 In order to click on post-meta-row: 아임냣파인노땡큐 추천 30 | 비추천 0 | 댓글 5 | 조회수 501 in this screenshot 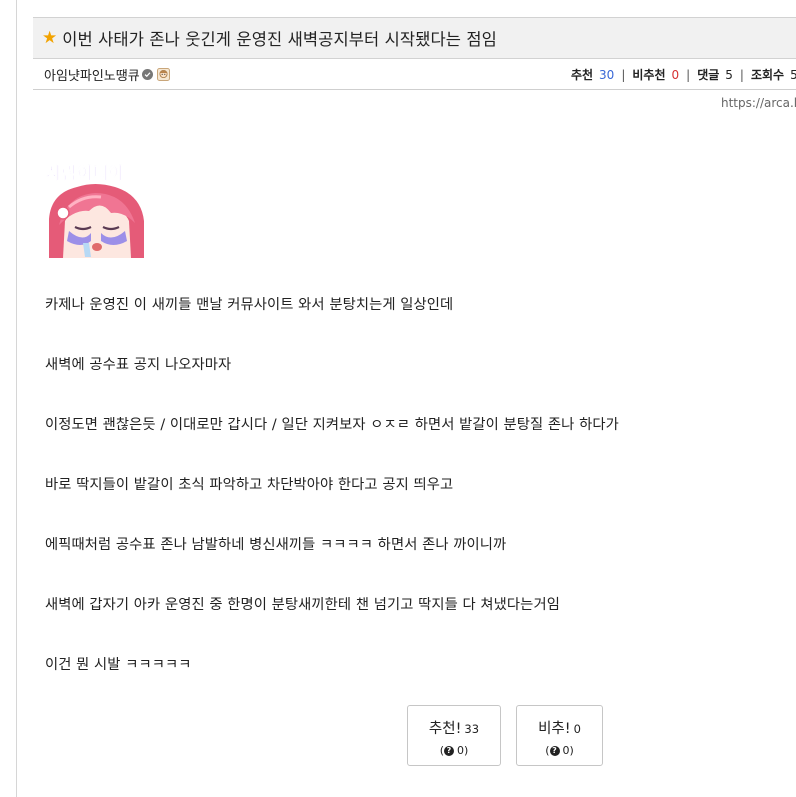, I will do `click(414, 75)`.